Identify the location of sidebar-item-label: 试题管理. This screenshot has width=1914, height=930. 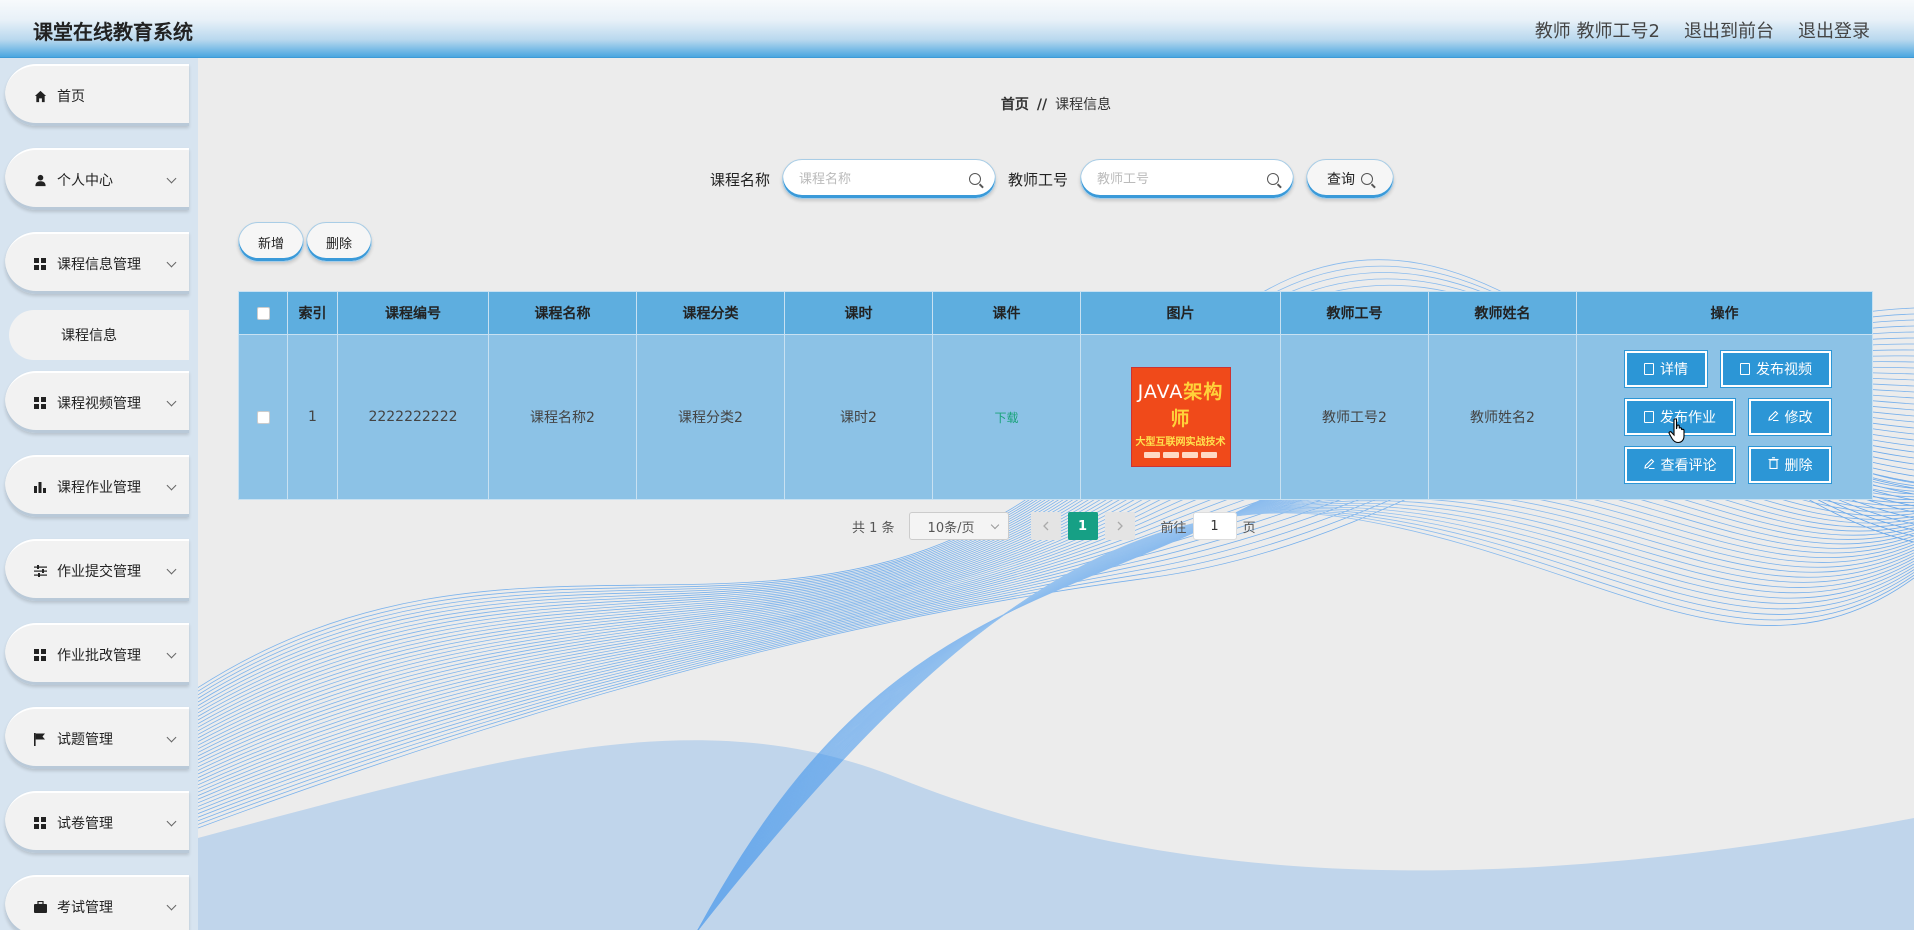
(85, 740).